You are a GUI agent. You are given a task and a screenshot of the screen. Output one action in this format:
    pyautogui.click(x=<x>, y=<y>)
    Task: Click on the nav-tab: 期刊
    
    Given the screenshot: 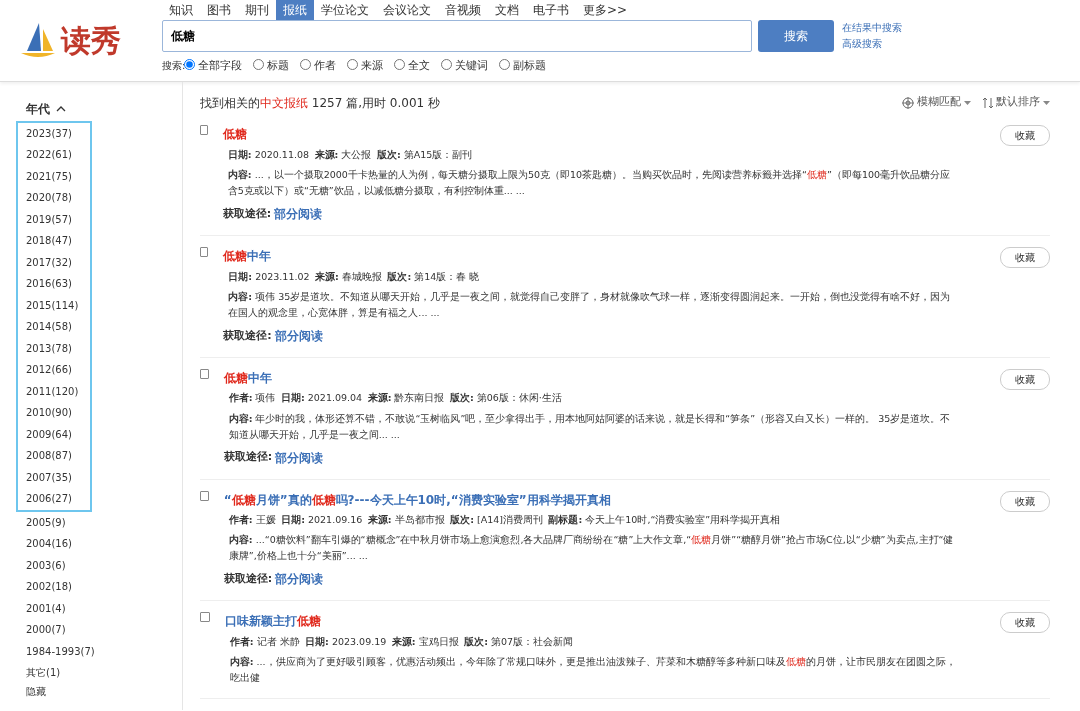 What is the action you would take?
    pyautogui.click(x=257, y=10)
    